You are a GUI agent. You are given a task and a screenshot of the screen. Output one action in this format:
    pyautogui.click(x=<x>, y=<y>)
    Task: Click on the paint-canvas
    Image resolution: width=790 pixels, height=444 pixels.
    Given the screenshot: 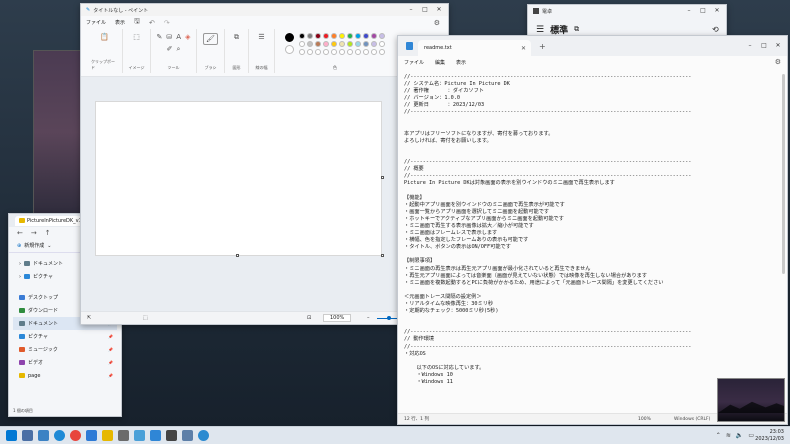 What is the action you would take?
    pyautogui.click(x=238, y=178)
    